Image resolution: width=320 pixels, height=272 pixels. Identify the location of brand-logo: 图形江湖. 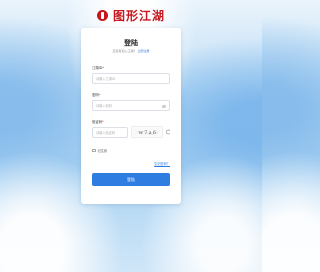
(131, 15).